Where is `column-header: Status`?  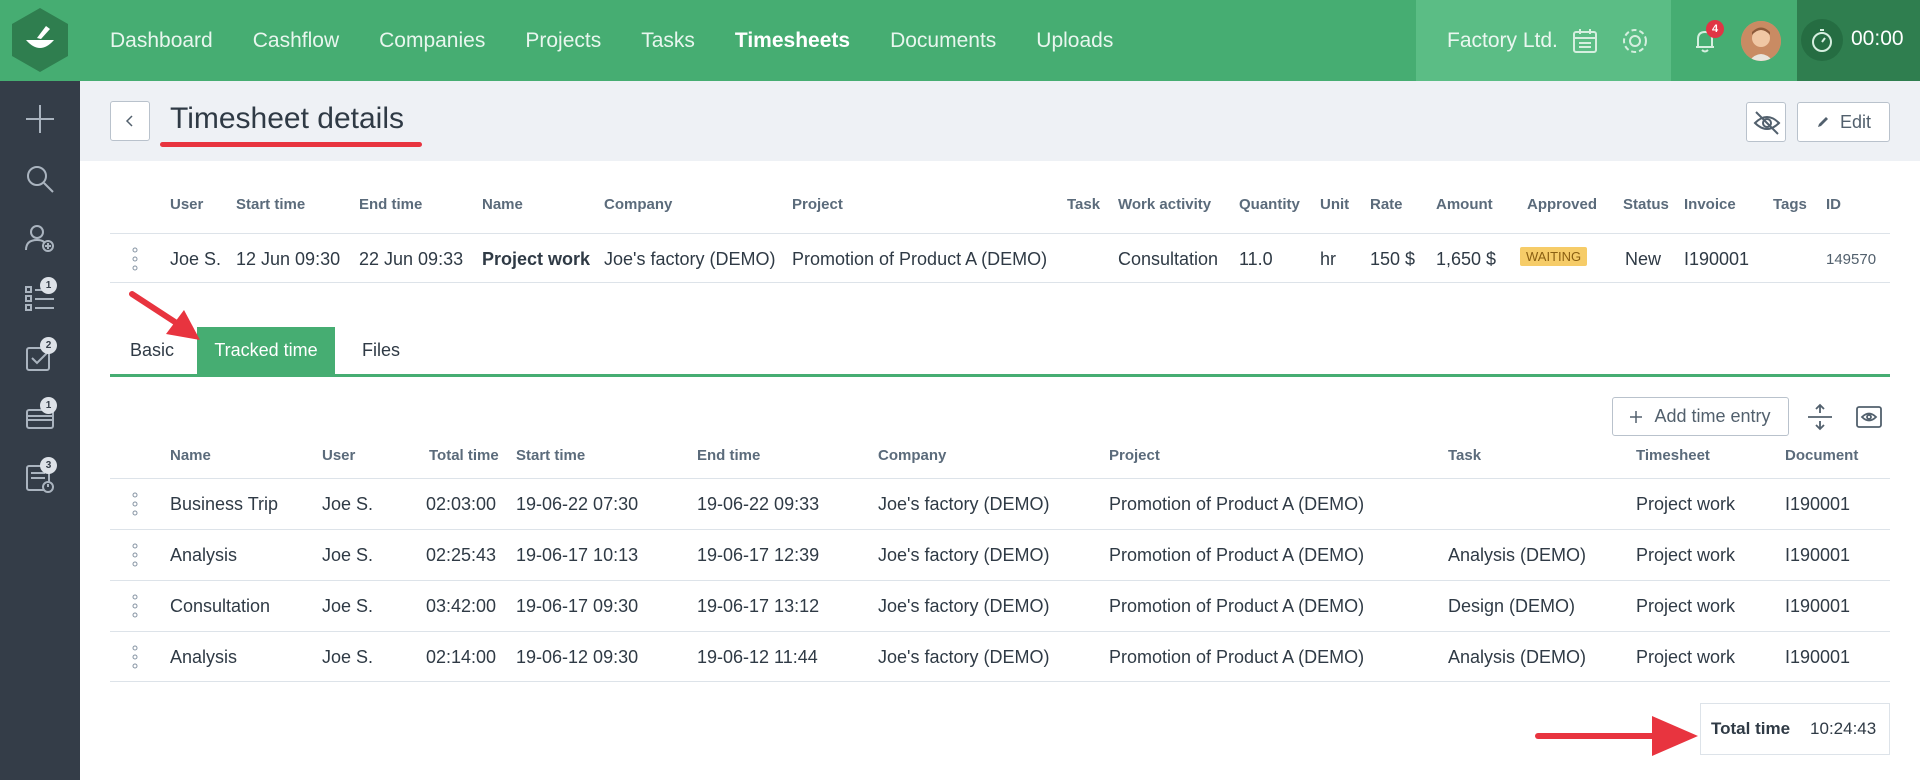 column-header: Status is located at coordinates (1646, 204).